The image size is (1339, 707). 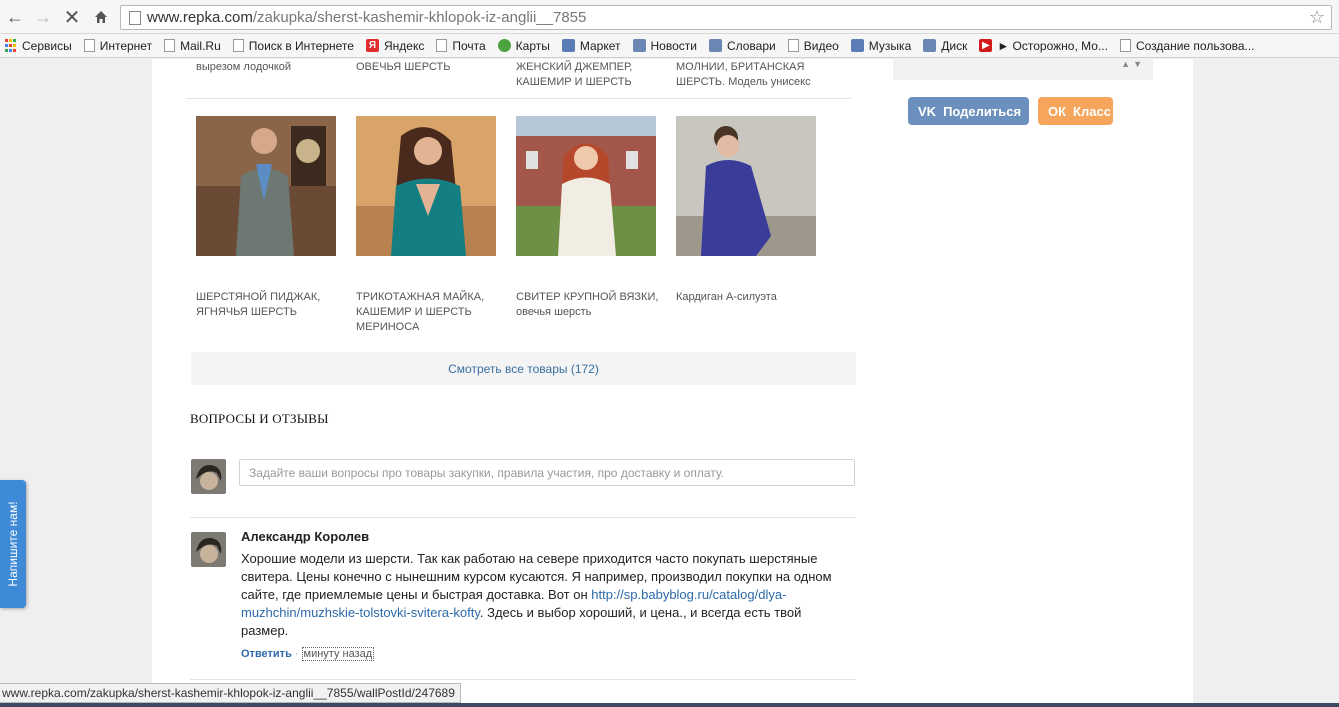 What do you see at coordinates (639, 45) in the screenshot?
I see `news-icon` at bounding box center [639, 45].